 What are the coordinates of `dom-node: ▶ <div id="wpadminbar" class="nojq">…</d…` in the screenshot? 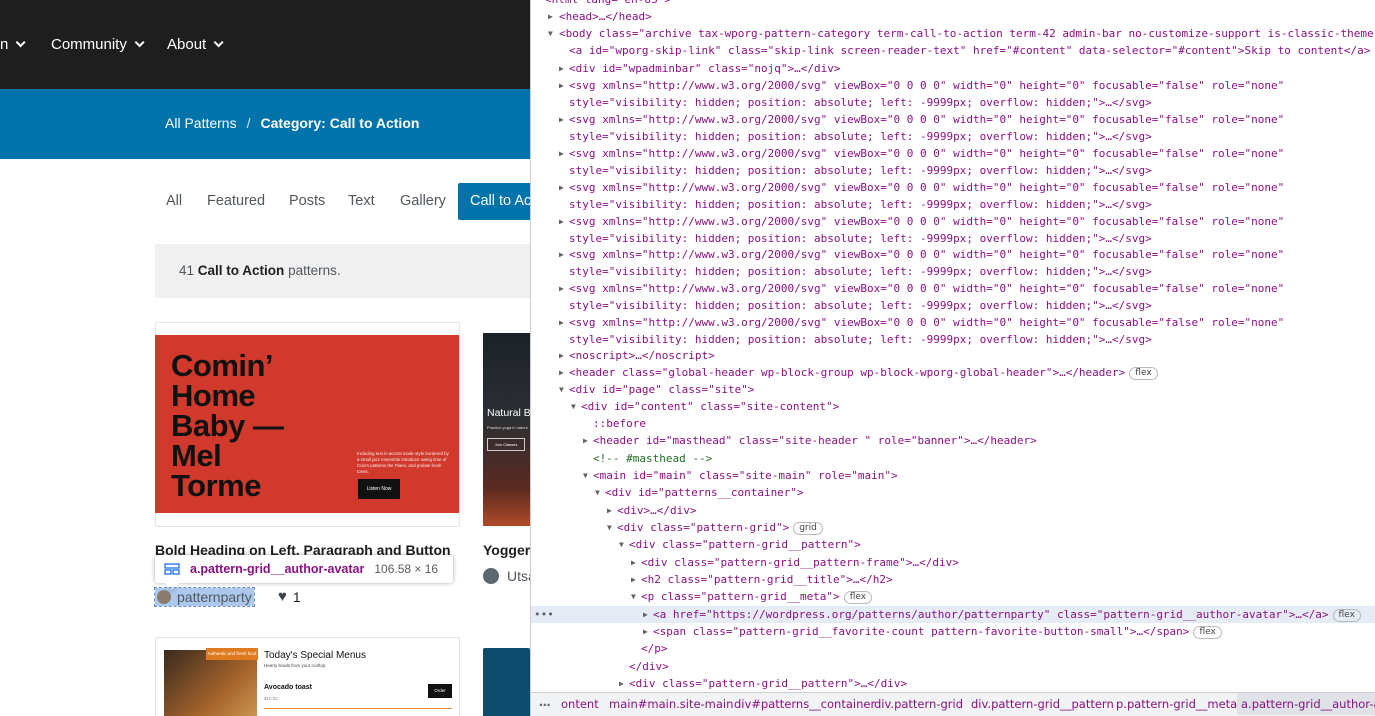 It's located at (953, 68).